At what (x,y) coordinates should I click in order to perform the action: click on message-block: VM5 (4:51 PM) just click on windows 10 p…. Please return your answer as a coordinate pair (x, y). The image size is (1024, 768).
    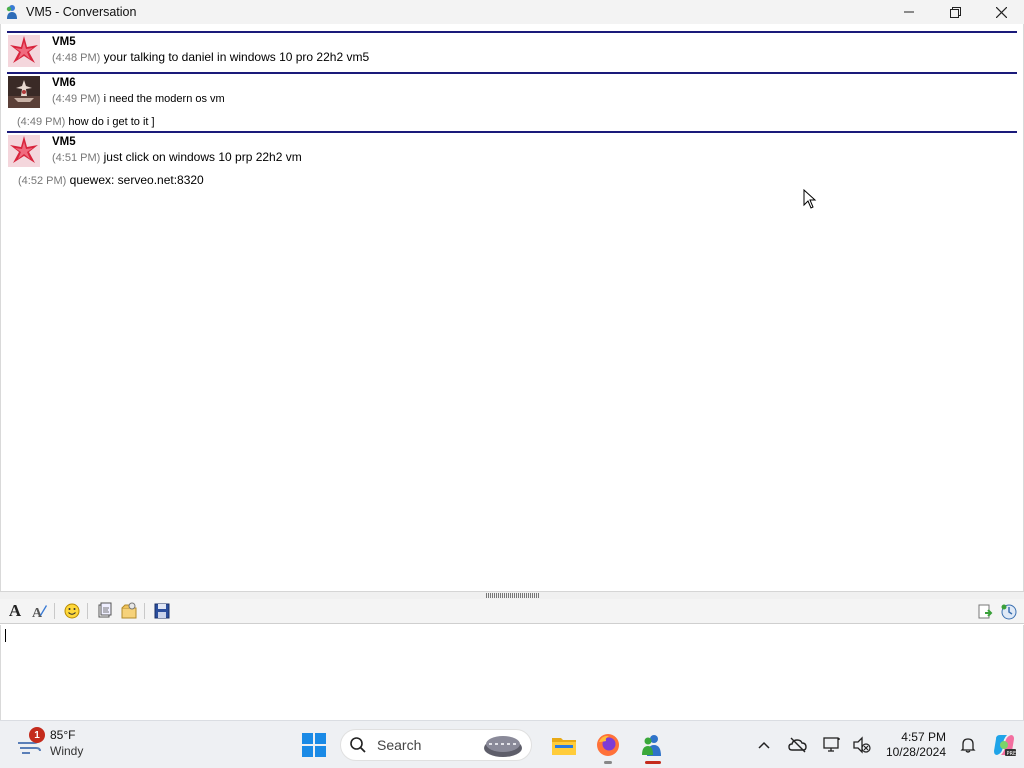
    Looking at the image, I should click on (512, 151).